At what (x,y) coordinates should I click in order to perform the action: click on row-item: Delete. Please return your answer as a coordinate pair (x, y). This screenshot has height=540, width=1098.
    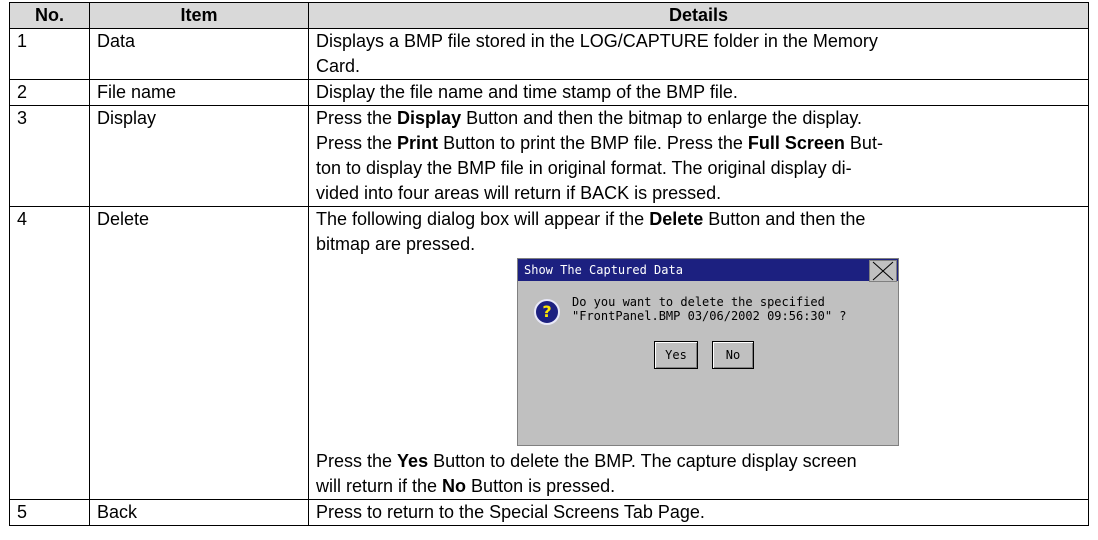
    Looking at the image, I should click on (199, 353).